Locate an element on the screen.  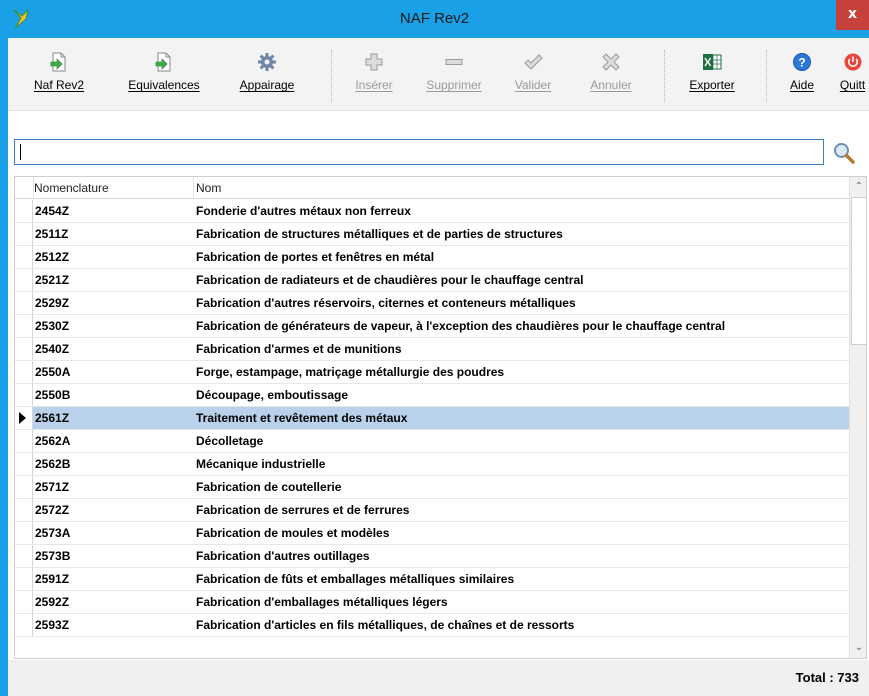
cell-nomenclature: 2573B is located at coordinates (110, 556).